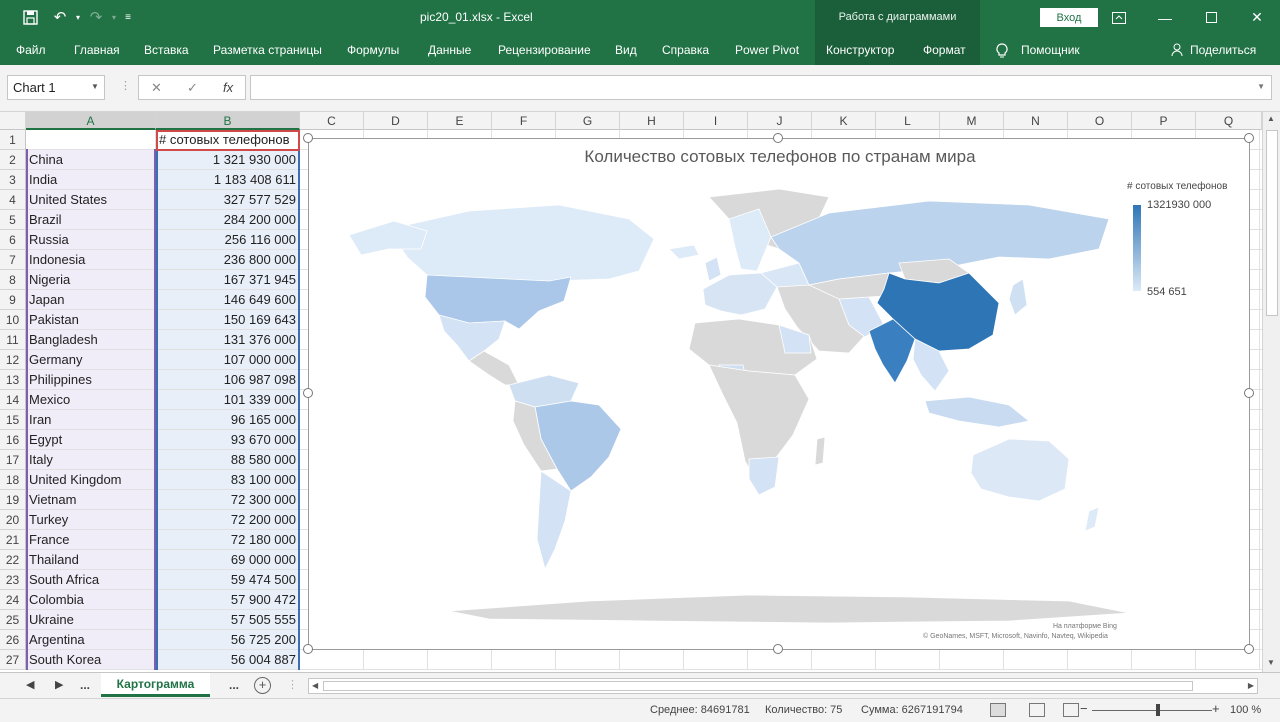 Image resolution: width=1280 pixels, height=722 pixels. What do you see at coordinates (13, 140) in the screenshot?
I see `row-header: 1` at bounding box center [13, 140].